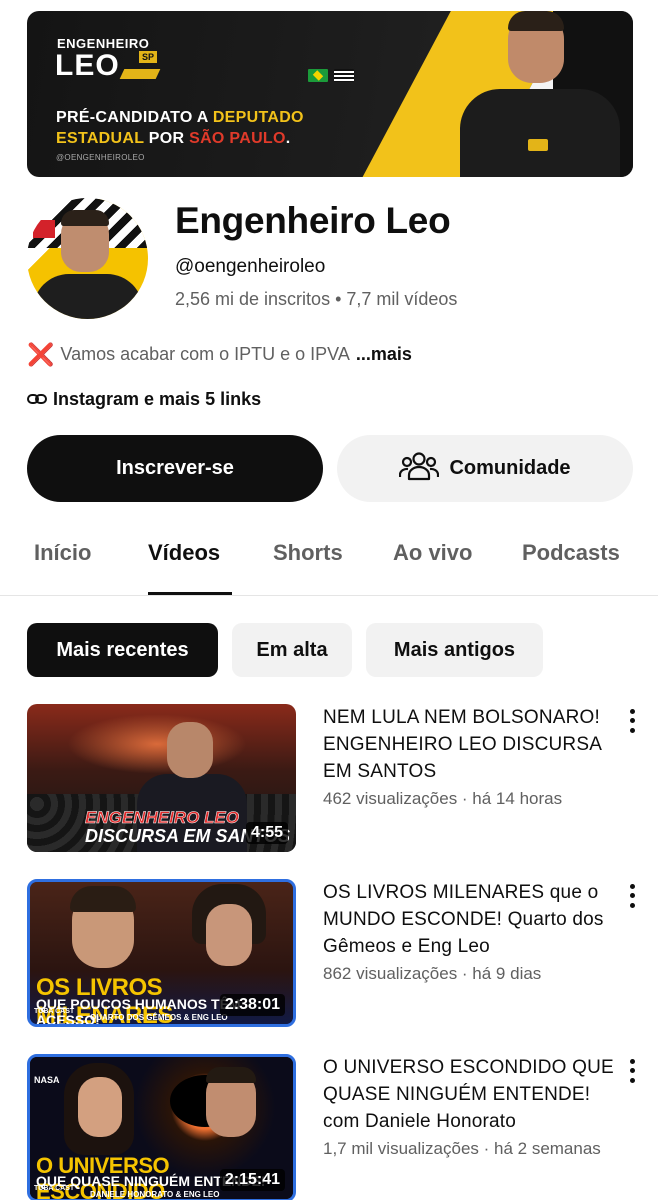 The width and height of the screenshot is (658, 1200). What do you see at coordinates (443, 798) in the screenshot?
I see `video-meta: 462 visualizações · há 14 horas` at bounding box center [443, 798].